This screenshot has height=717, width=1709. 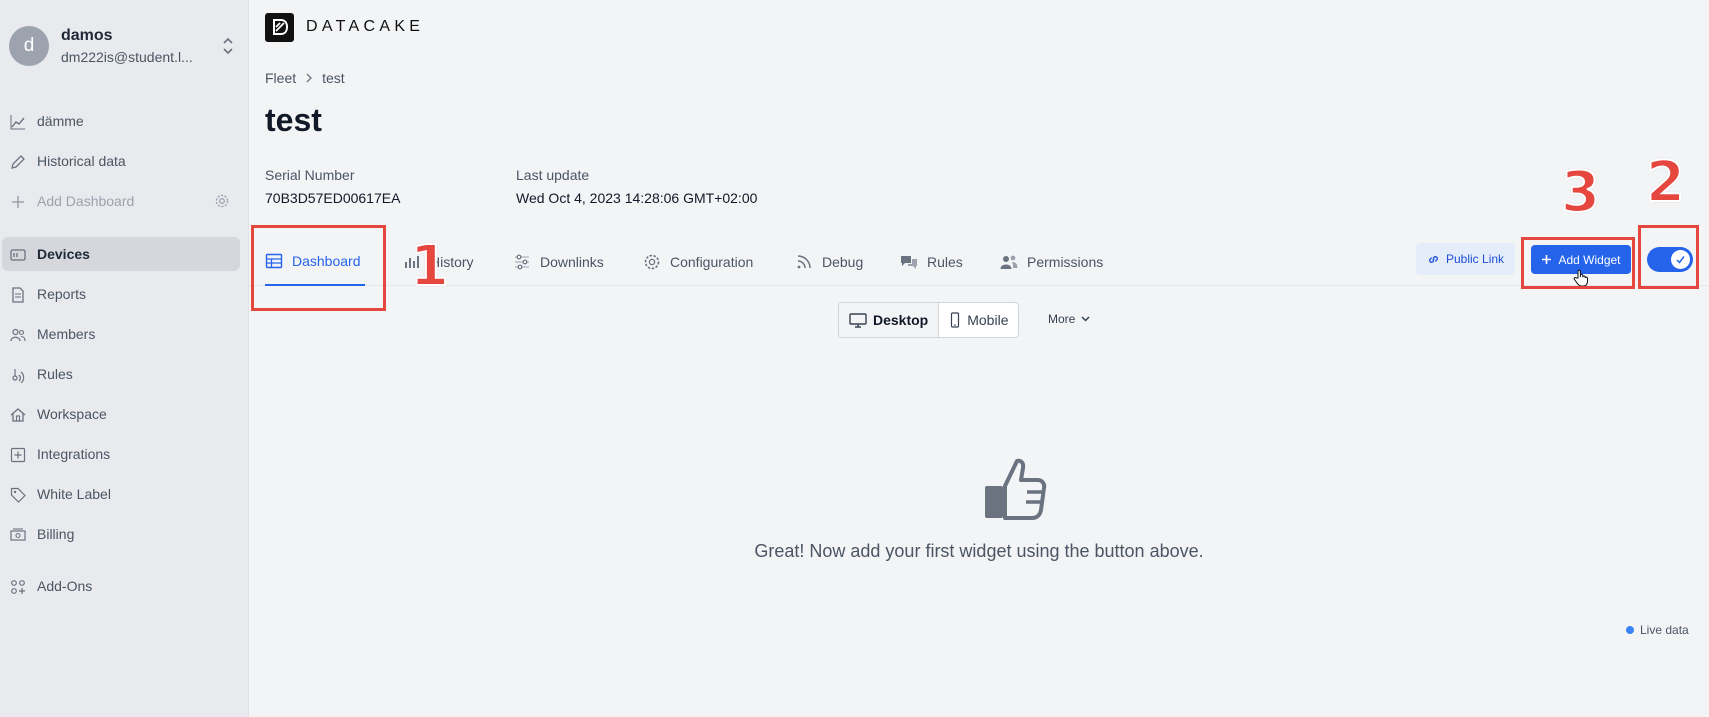 I want to click on more-label: More, so click(x=1062, y=319).